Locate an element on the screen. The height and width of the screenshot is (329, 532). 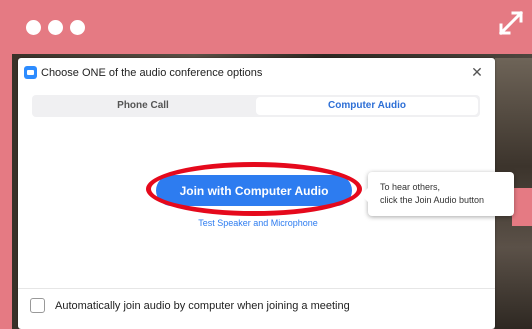
tab-computer-audio: Computer Audio is located at coordinates (367, 106).